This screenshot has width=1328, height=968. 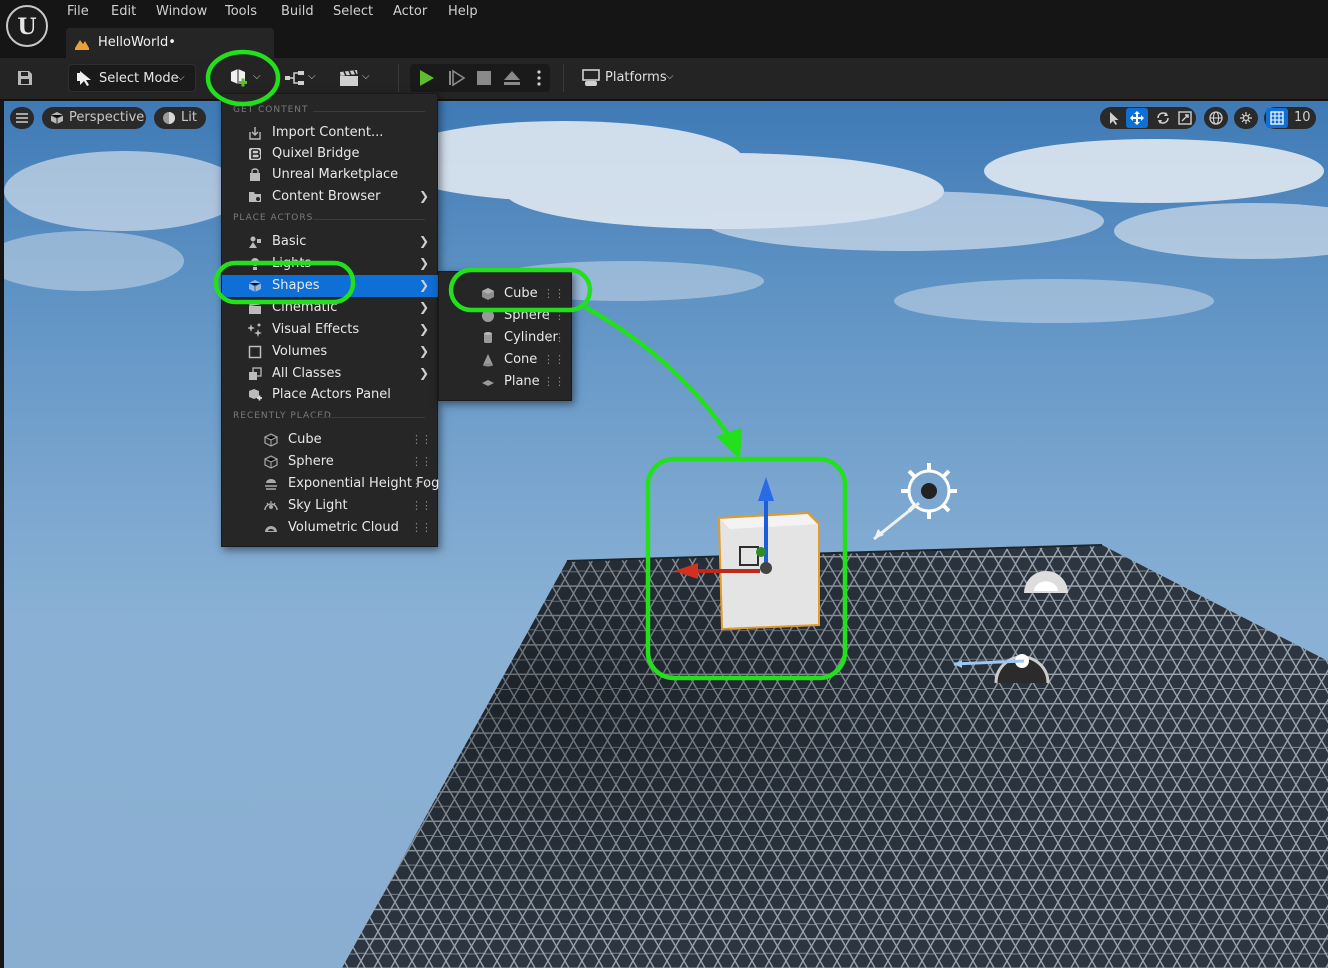 I want to click on menu-item-all-classes: All Classes ❯, so click(x=330, y=374).